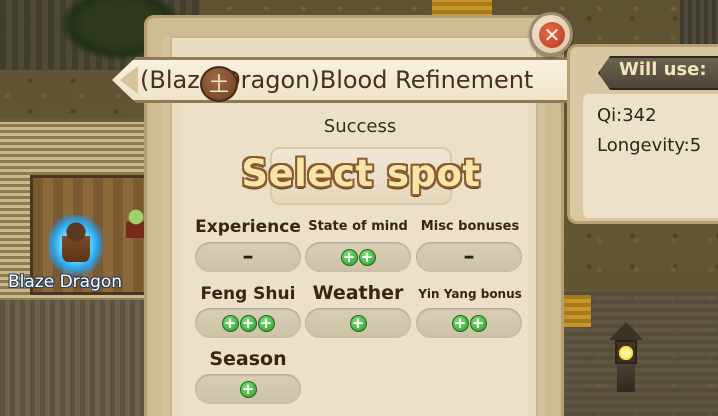 This screenshot has height=416, width=718. I want to click on bonus-value-state-of-mind: + +, so click(358, 257).